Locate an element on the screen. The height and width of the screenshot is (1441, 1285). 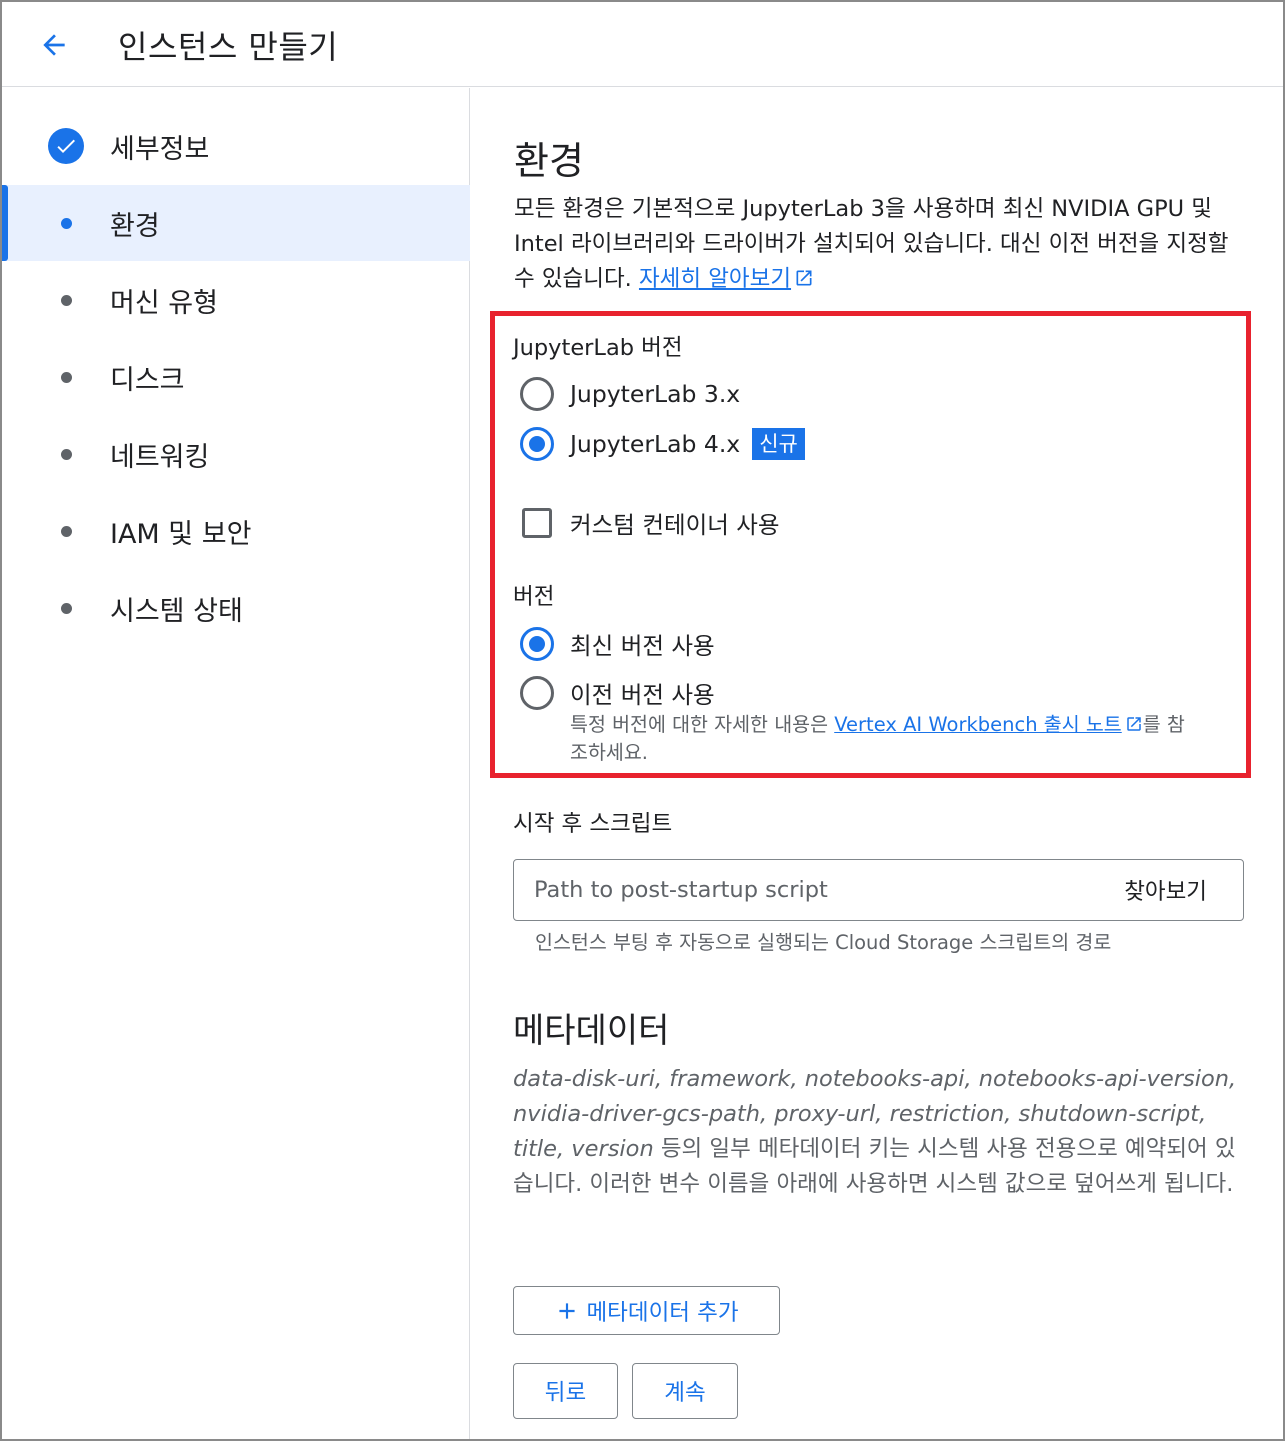
radio-jupyterlab-4: JupyterLab 4.x 신규 is located at coordinates (662, 444).